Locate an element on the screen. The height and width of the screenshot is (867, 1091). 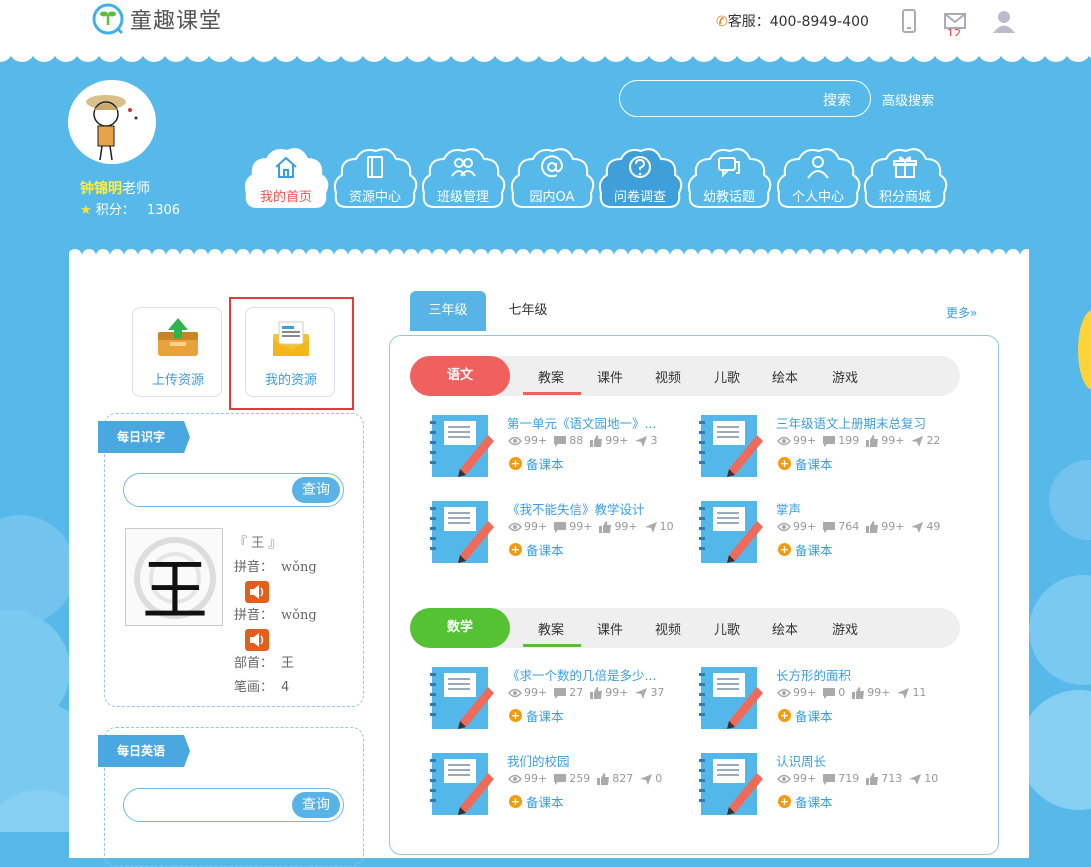
resource-item: 我们的校园 99+ 259 827 0 + 备课本 is located at coordinates (540, 784).